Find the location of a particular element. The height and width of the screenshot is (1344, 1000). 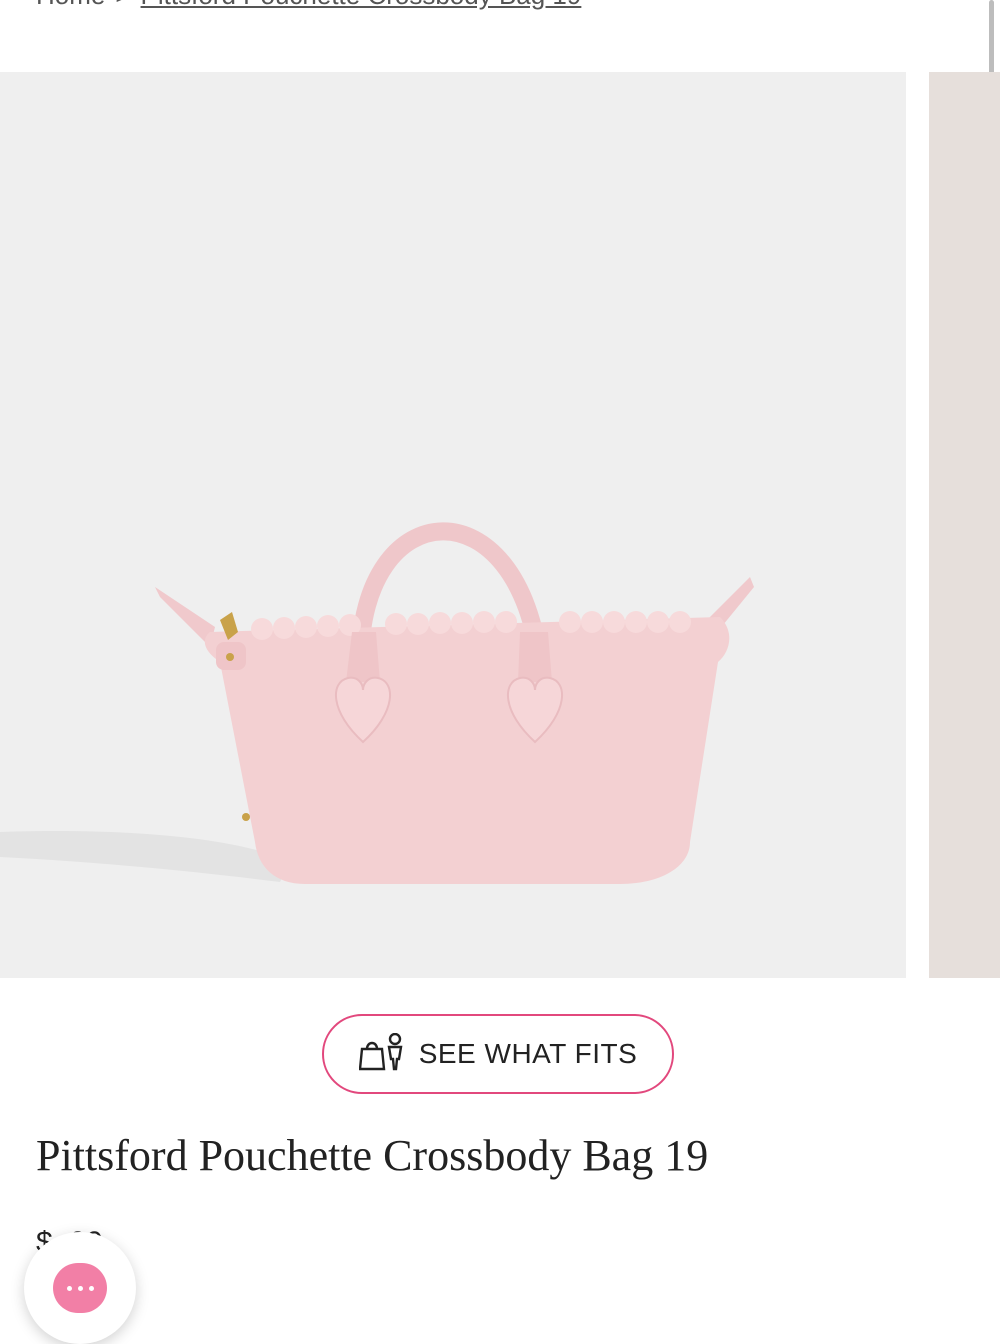

breadcrumb-current: Pittsford Pouchette Crossbody Bag 19 is located at coordinates (361, 5).